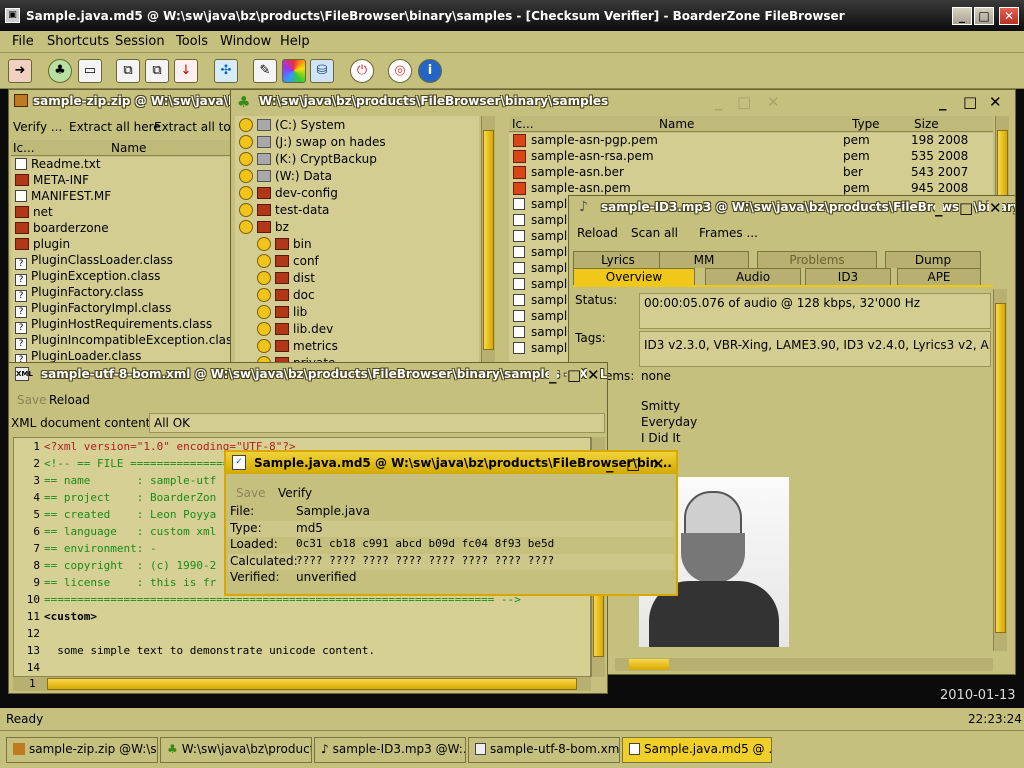 This screenshot has height=768, width=1024. What do you see at coordinates (574, 375) in the screenshot?
I see `xml-maximize-button: □` at bounding box center [574, 375].